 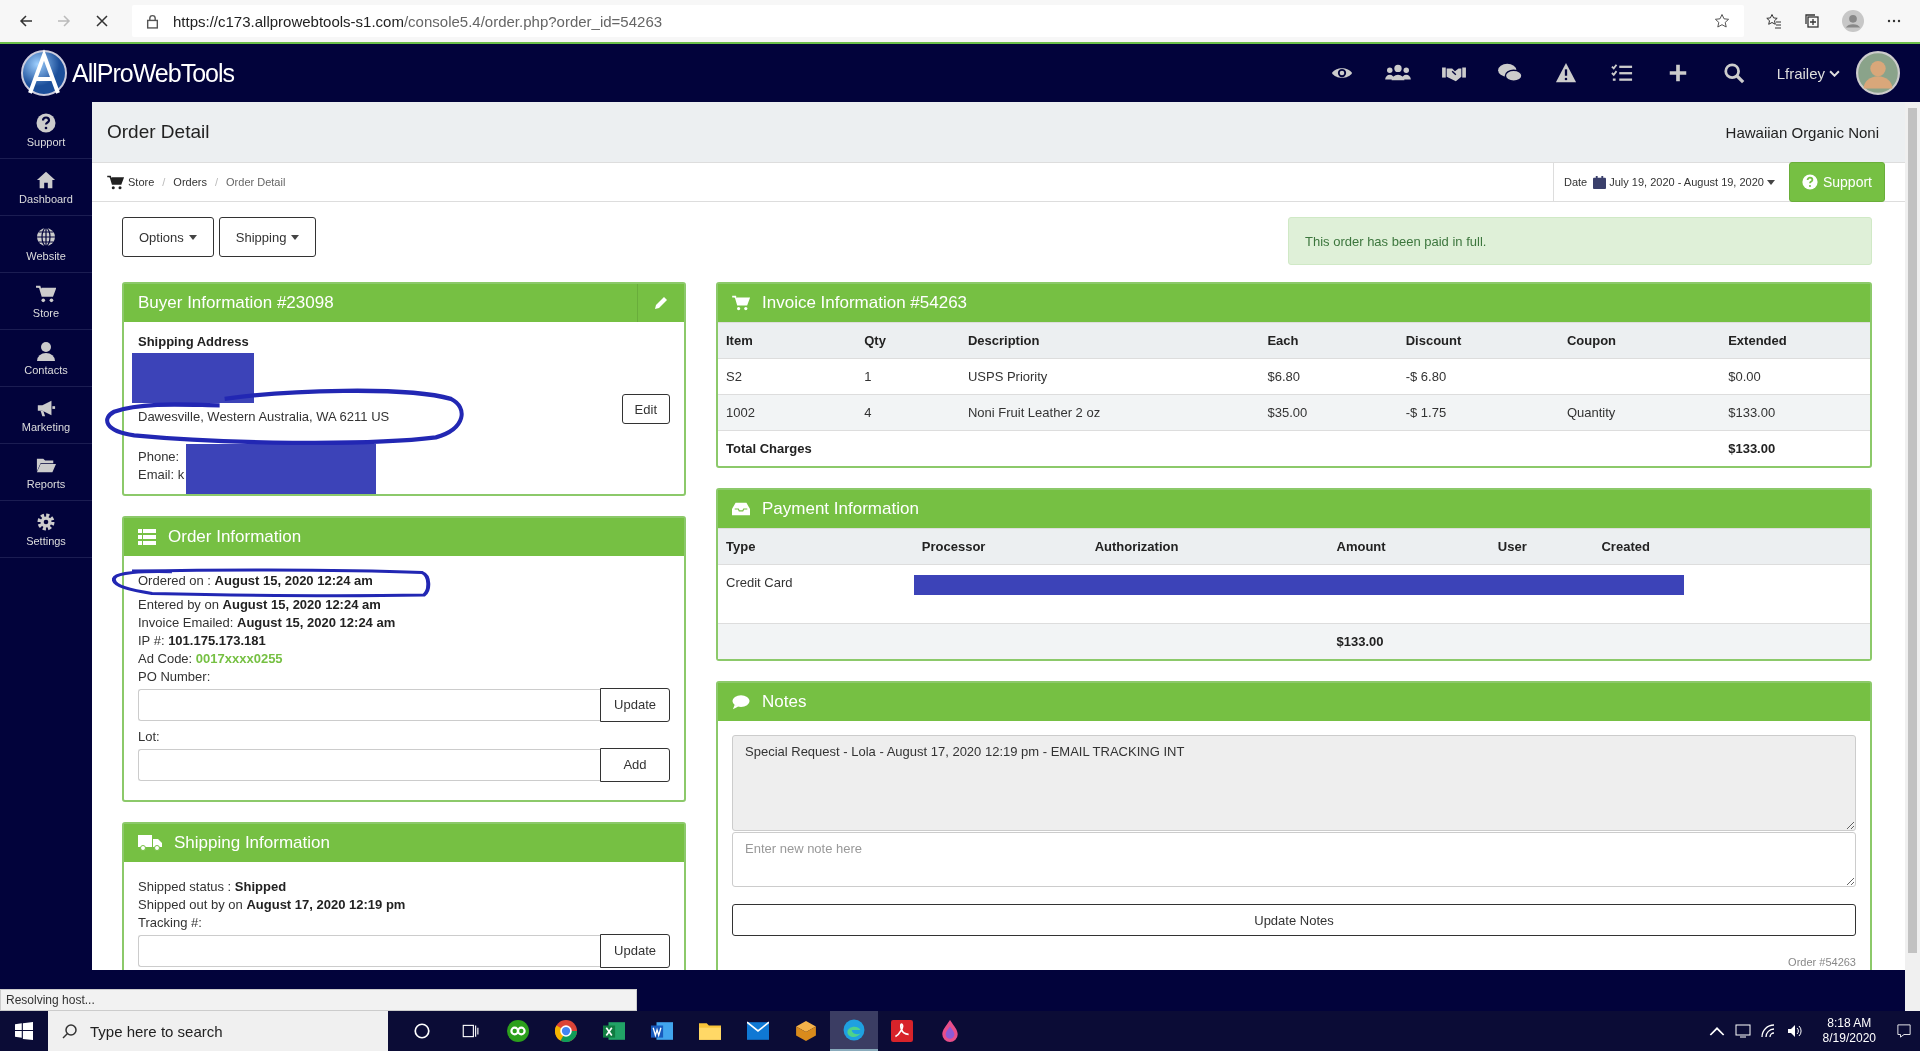 What do you see at coordinates (1722, 21) in the screenshot?
I see `star-icon` at bounding box center [1722, 21].